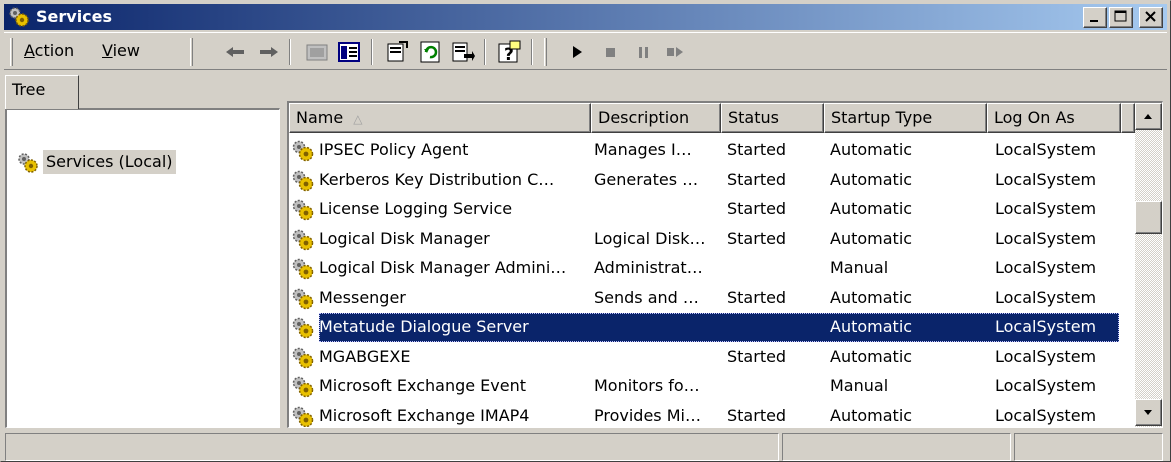 This screenshot has height=462, width=1171. Describe the element at coordinates (1054, 118) in the screenshot. I see `column-header-log-on-as: Log On As` at that location.